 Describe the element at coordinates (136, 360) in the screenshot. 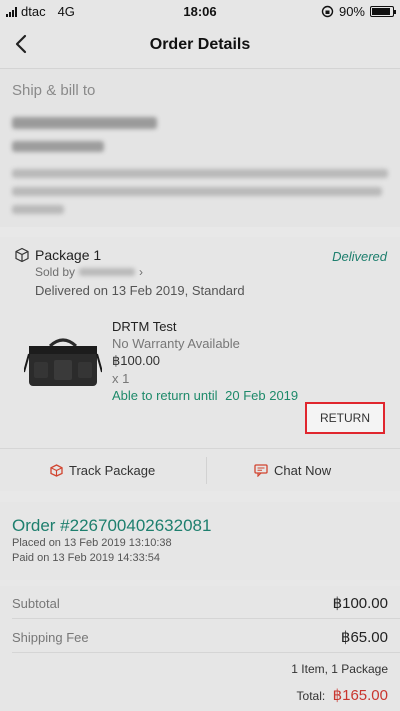

I see `product-price: ฿100.00` at that location.